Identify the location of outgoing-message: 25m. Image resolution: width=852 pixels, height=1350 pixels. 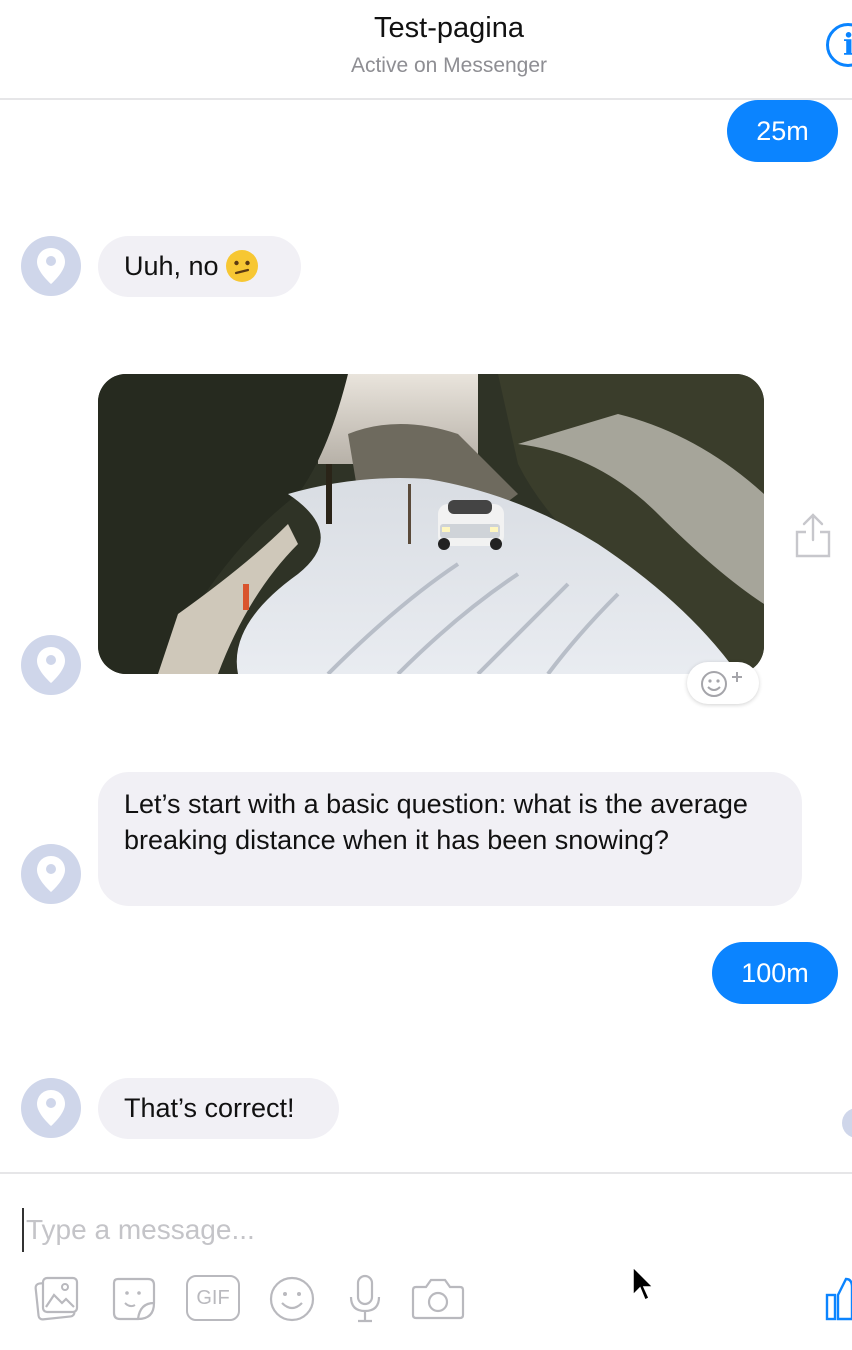
(782, 131).